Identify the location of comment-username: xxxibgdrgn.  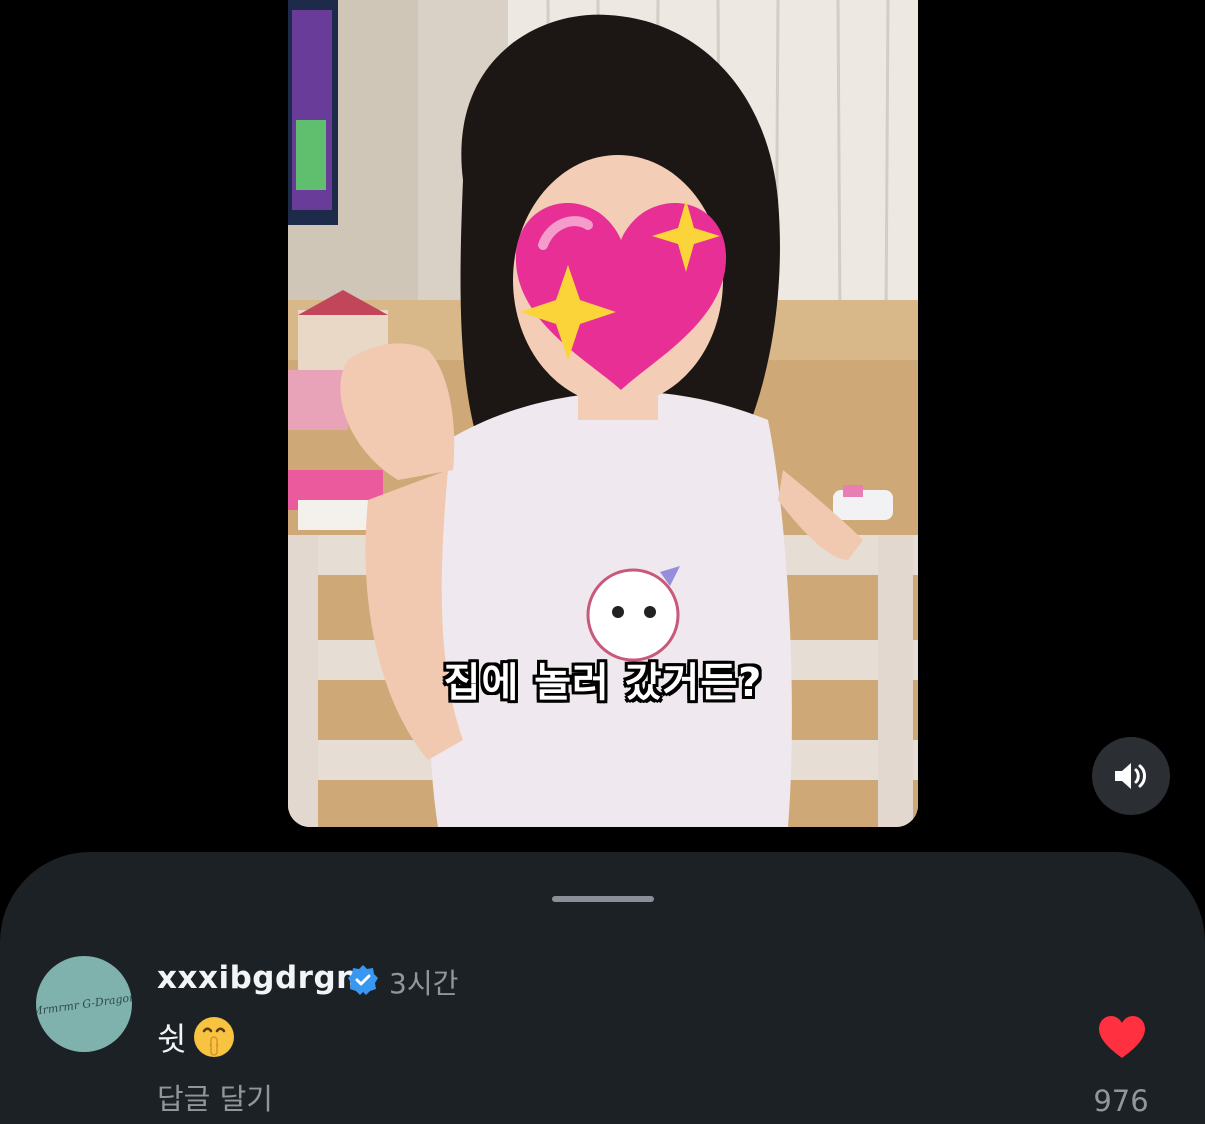
(258, 978).